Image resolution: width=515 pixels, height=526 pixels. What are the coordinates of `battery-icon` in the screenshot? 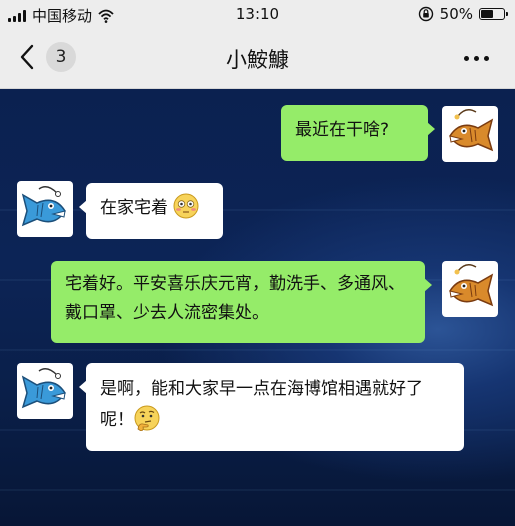 It's located at (493, 14).